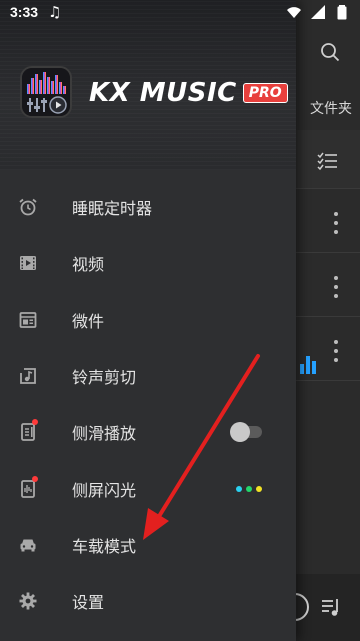  What do you see at coordinates (331, 108) in the screenshot?
I see `tab-folders: 文件夹` at bounding box center [331, 108].